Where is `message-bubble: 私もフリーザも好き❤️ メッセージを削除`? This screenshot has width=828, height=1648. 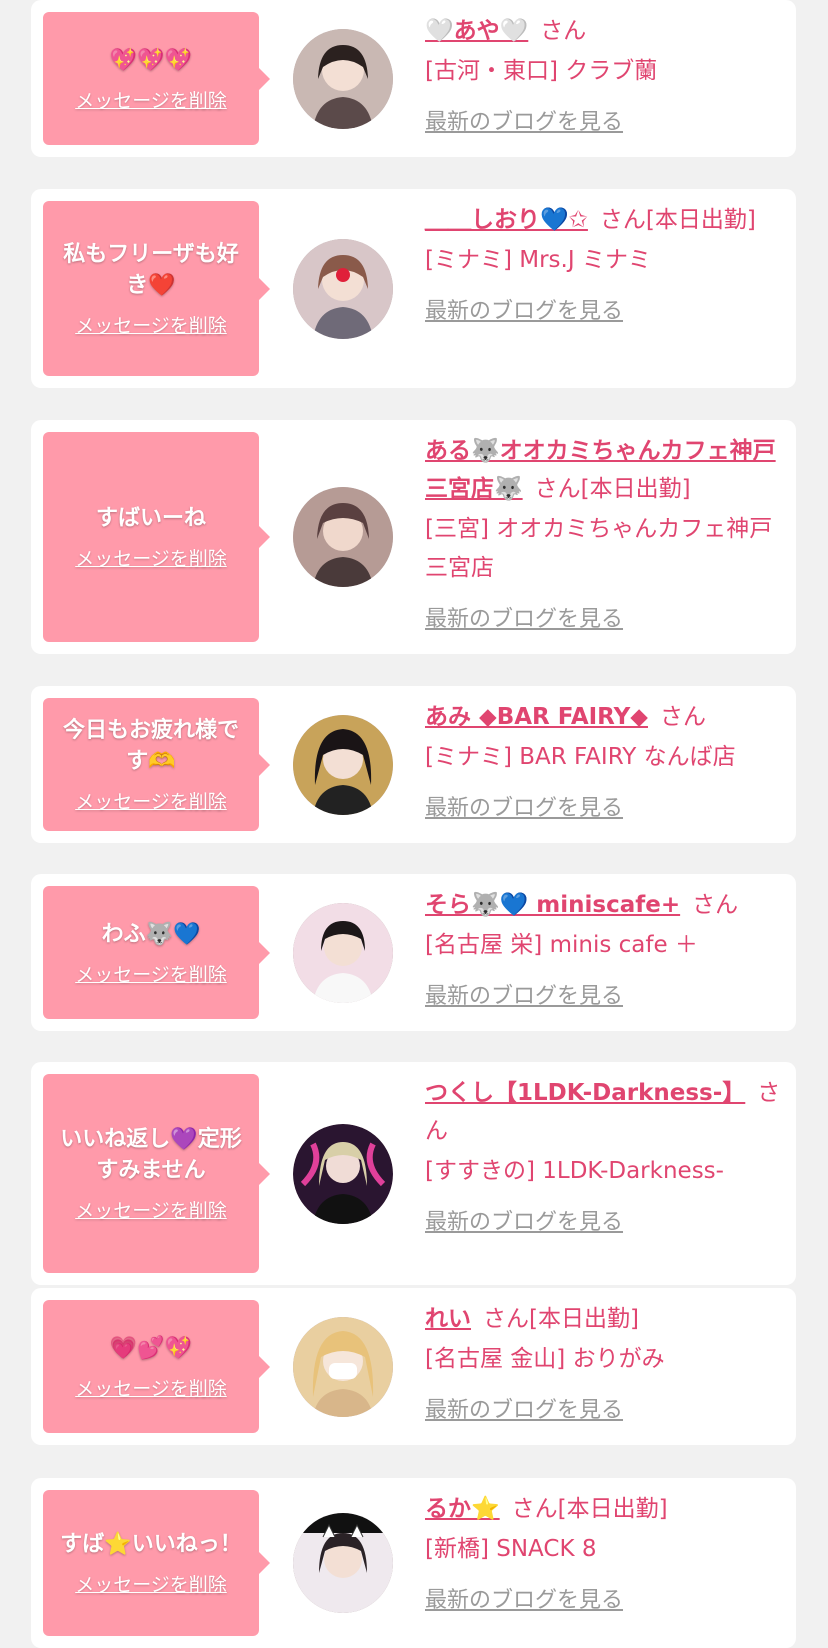
message-bubble: 私もフリーザも好き❤️ メッセージを削除 is located at coordinates (156, 288).